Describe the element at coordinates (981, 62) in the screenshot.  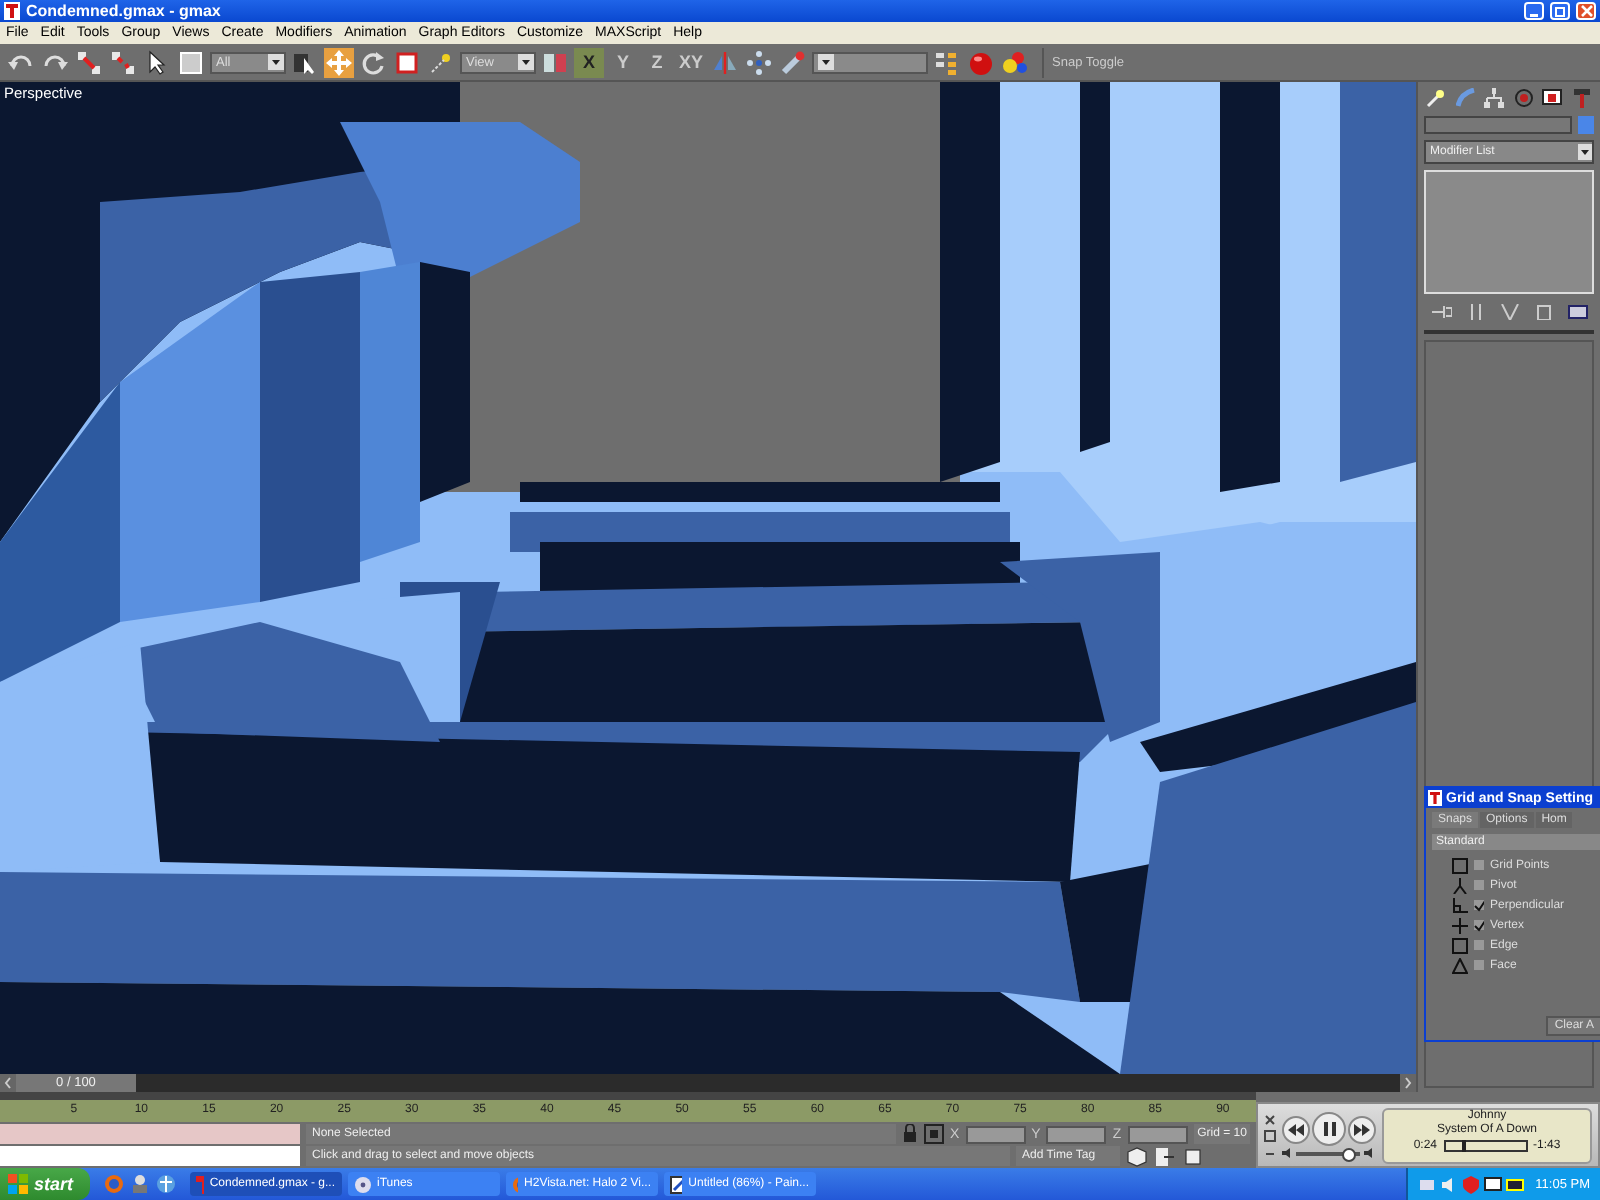
I see `render-tool-button` at that location.